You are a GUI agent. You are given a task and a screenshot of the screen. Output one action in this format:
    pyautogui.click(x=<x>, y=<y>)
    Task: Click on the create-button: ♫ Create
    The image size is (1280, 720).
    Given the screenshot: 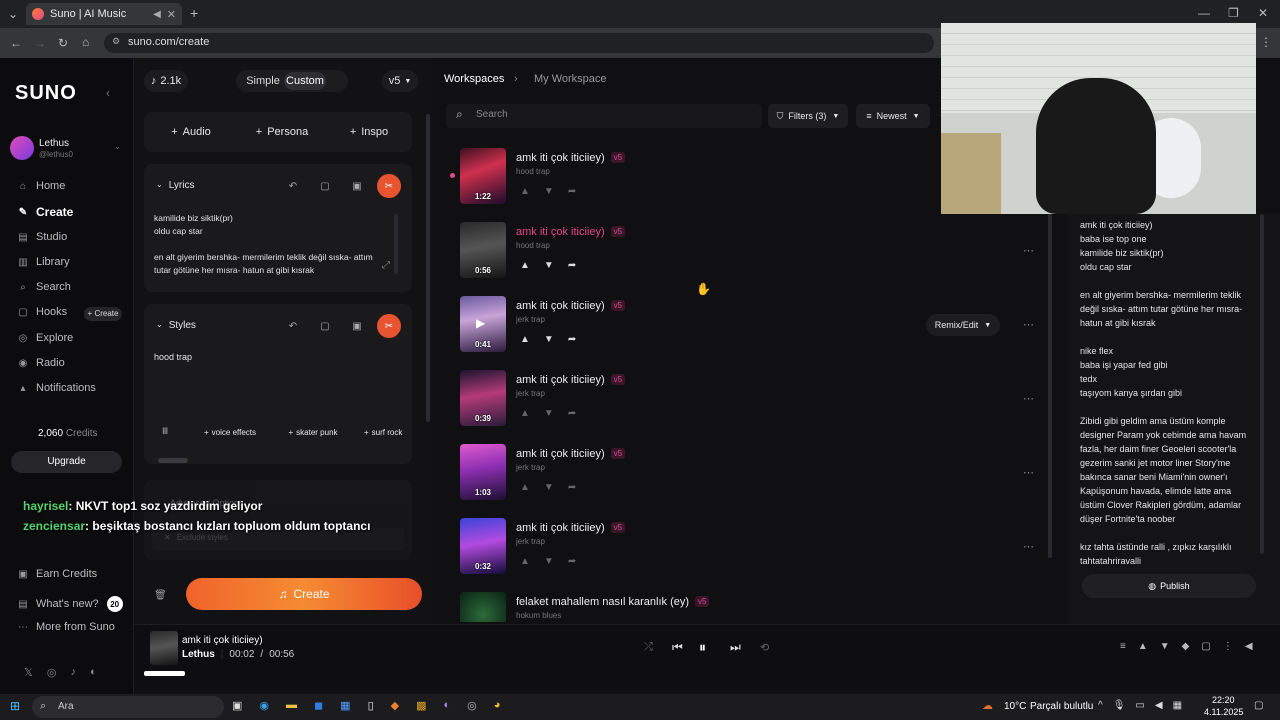 What is the action you would take?
    pyautogui.click(x=304, y=594)
    